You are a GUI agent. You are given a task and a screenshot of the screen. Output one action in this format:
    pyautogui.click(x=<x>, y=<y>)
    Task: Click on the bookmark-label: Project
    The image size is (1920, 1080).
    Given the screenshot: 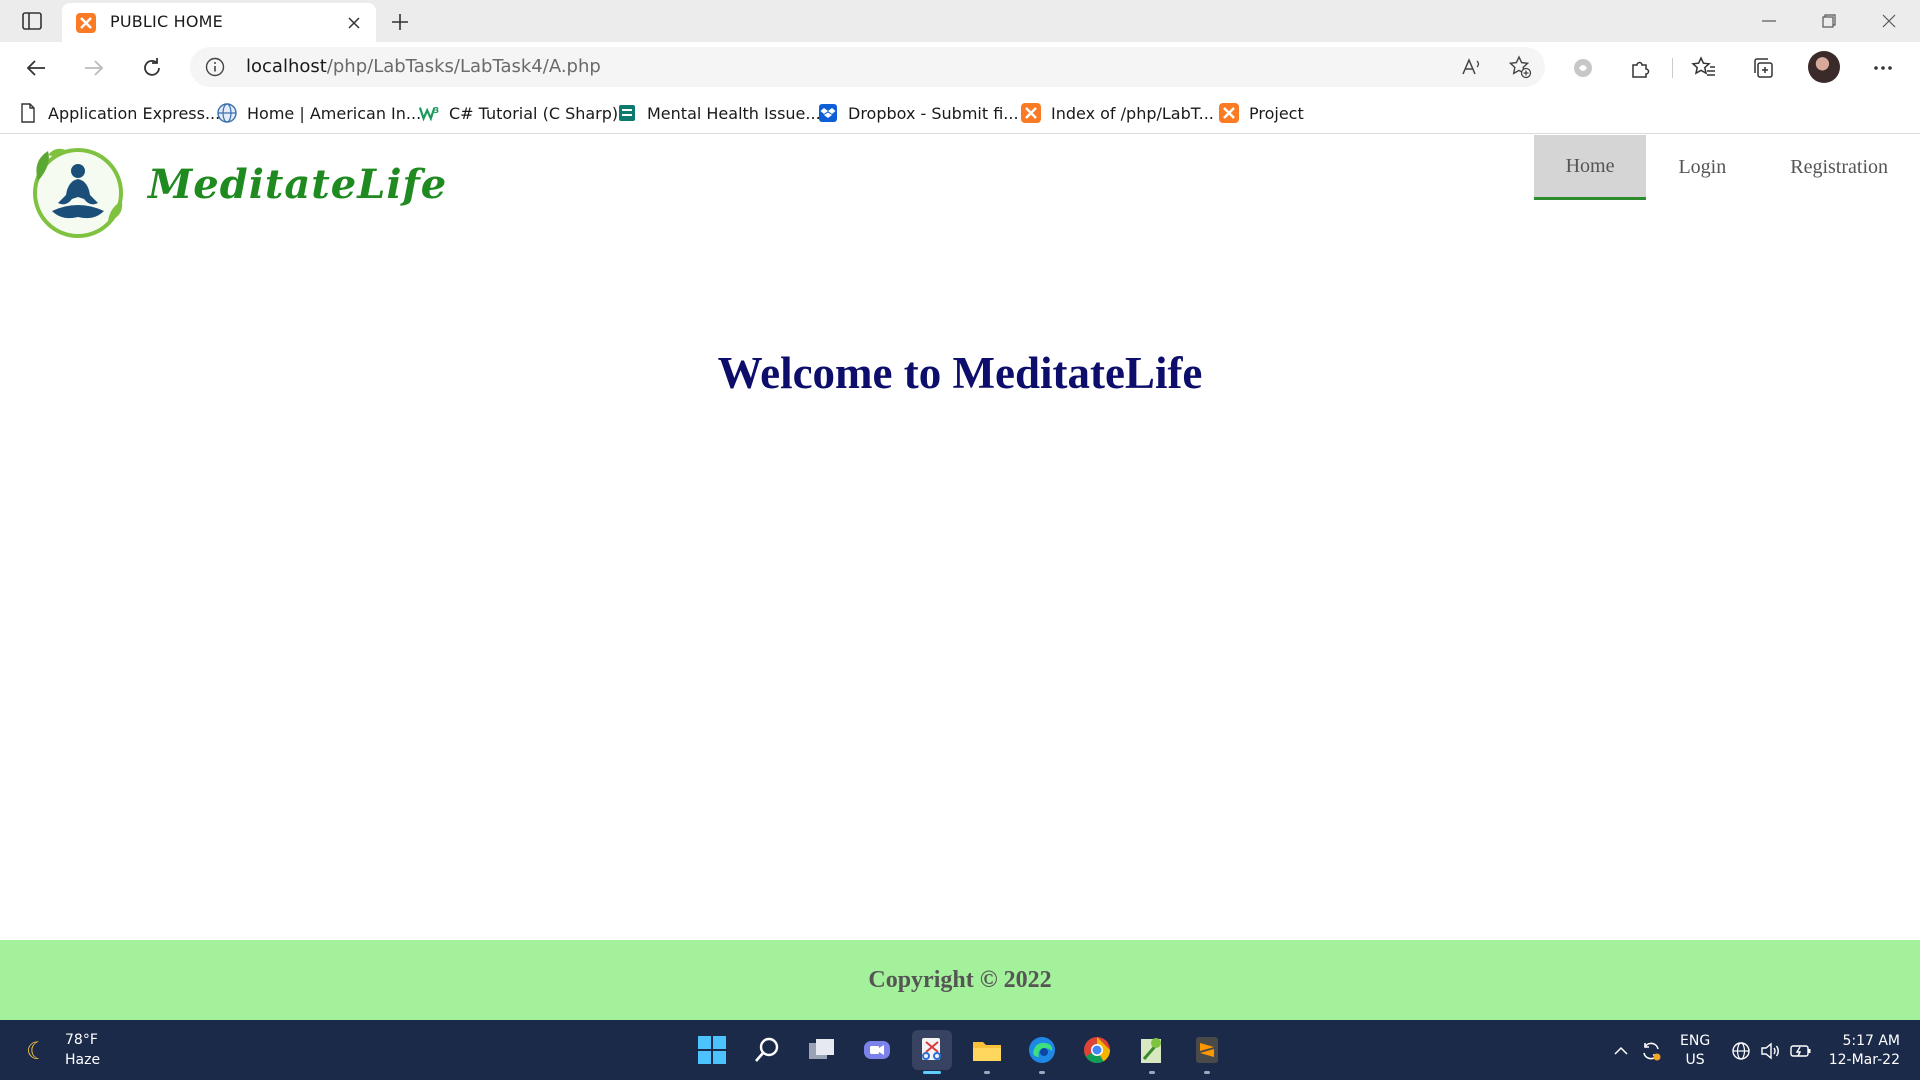 What is the action you would take?
    pyautogui.click(x=1276, y=113)
    